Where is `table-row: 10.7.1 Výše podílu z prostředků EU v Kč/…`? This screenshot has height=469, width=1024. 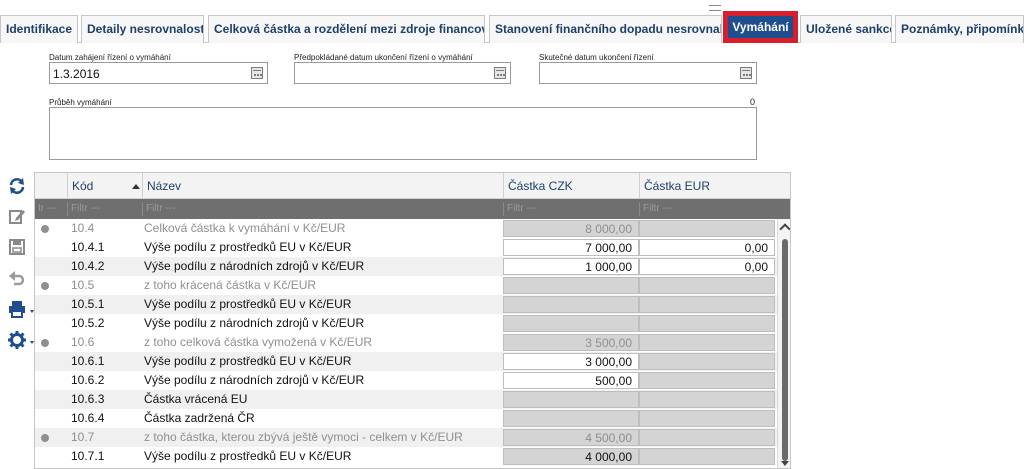 table-row: 10.7.1 Výše podílu z prostředků EU v Kč/… is located at coordinates (406, 456).